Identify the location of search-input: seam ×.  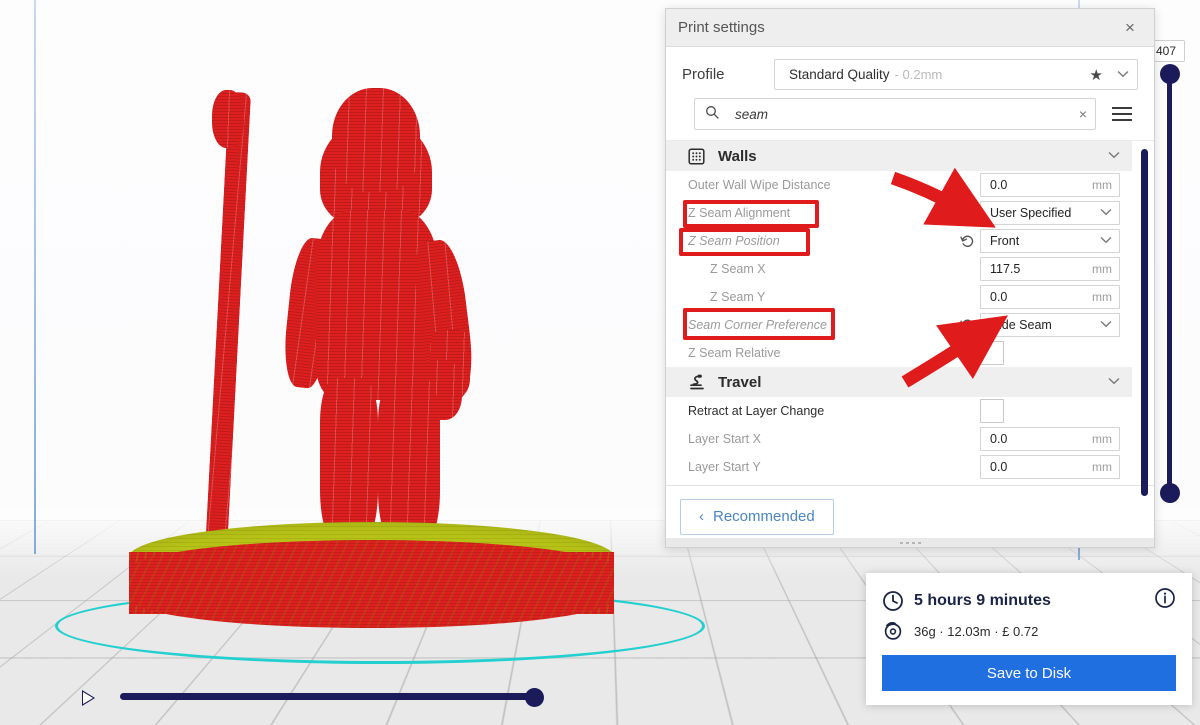
(895, 114).